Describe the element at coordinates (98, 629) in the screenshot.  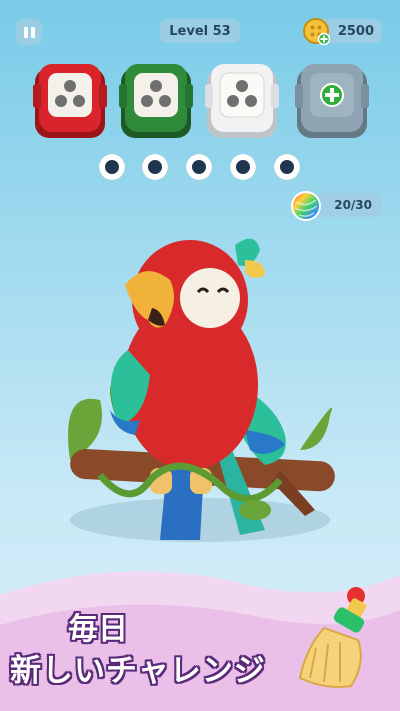
I see `banner-title-line1: 毎日` at that location.